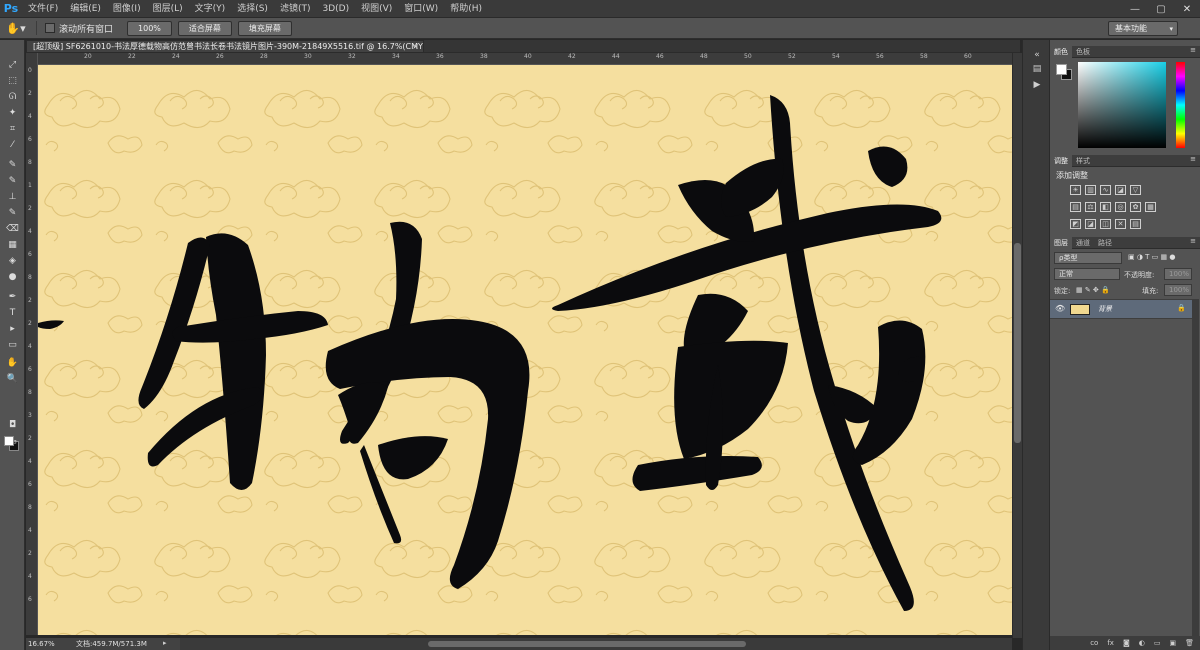 Image resolution: width=1200 pixels, height=650 pixels. What do you see at coordinates (295, 9) in the screenshot?
I see `menu-filter: 滤镜(T)` at bounding box center [295, 9].